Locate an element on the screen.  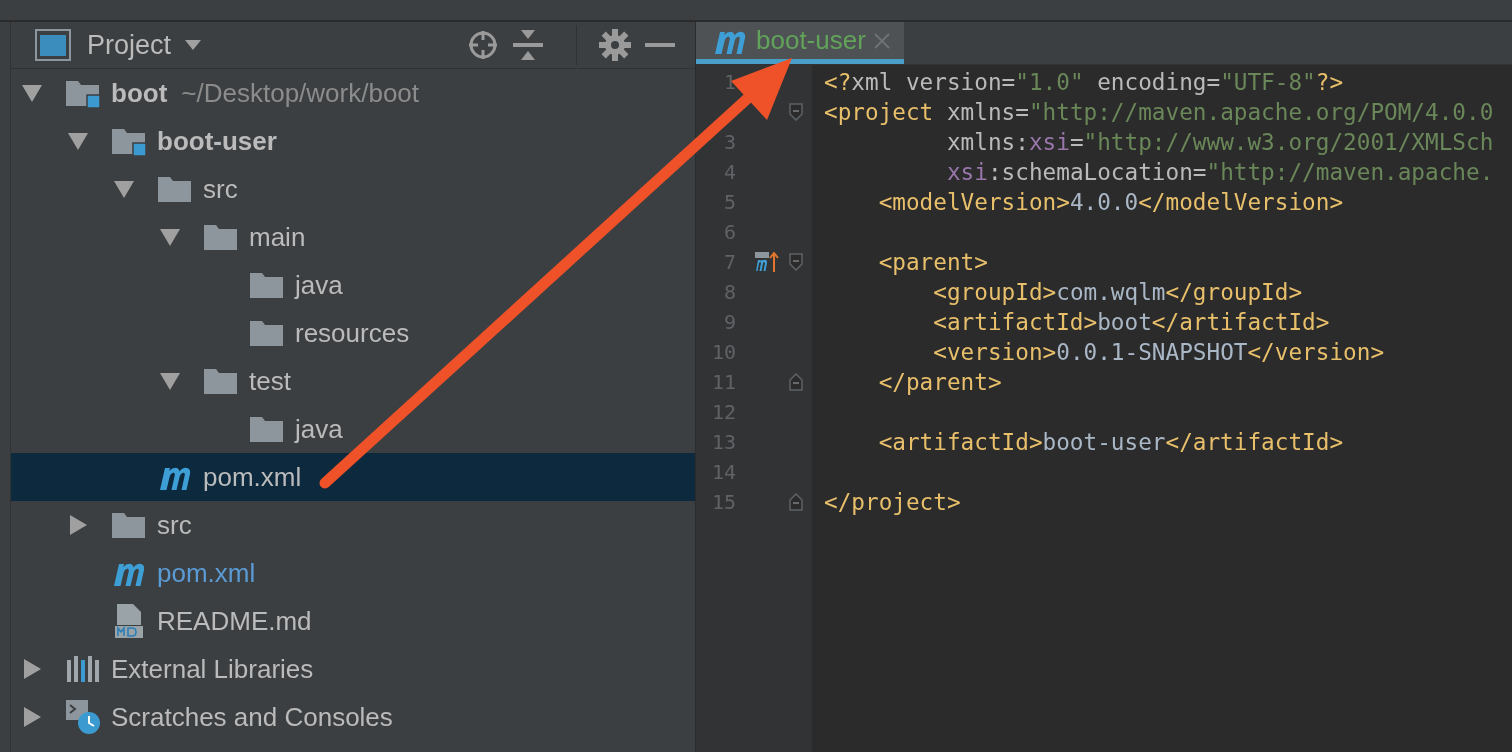
collapse-all-icon is located at coordinates (528, 45).